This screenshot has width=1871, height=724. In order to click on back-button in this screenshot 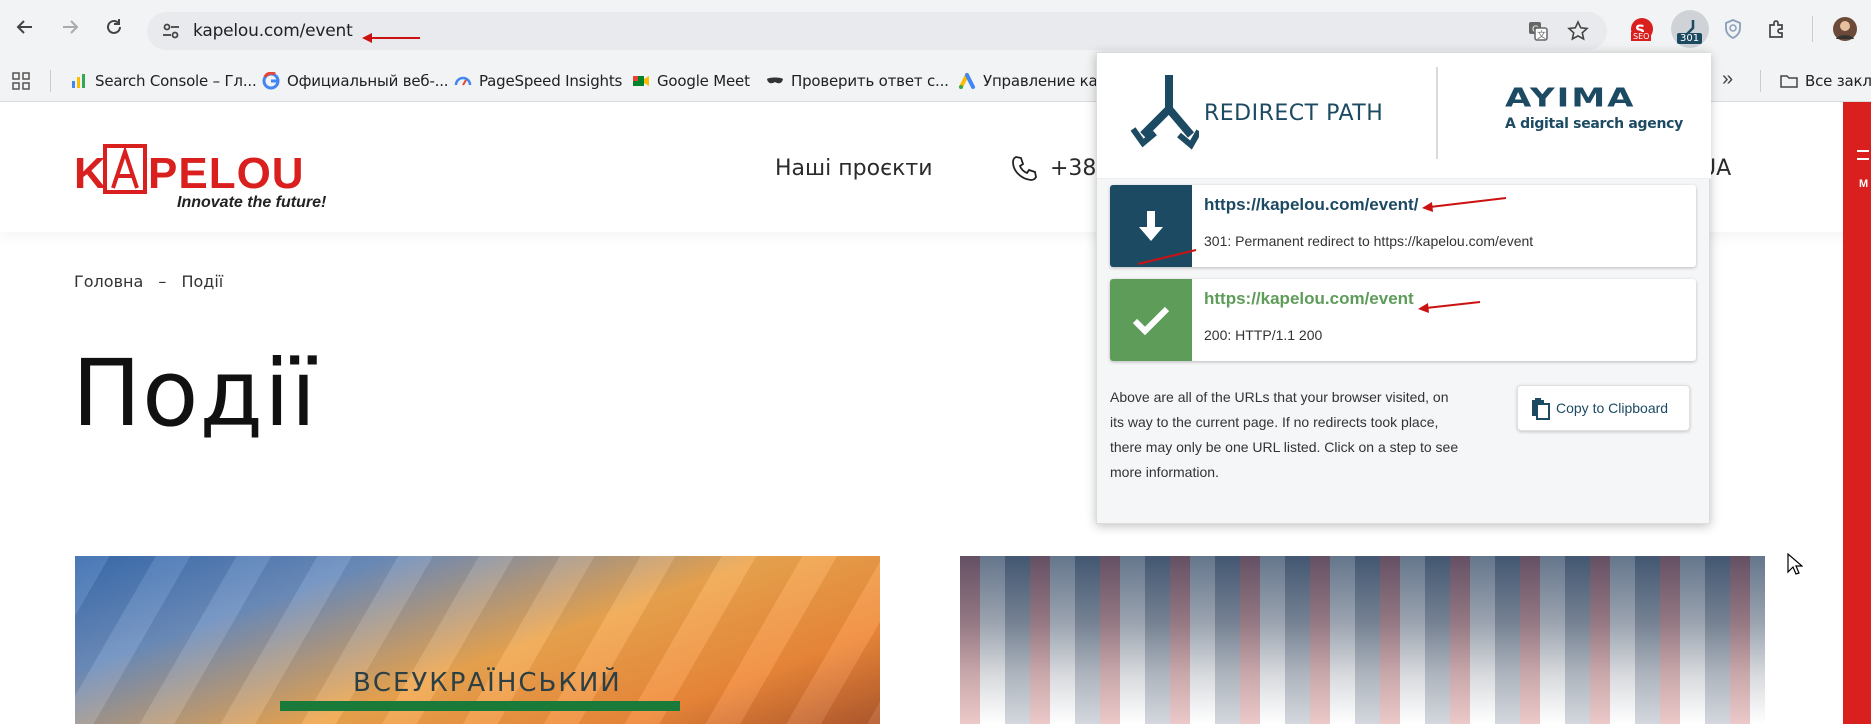, I will do `click(25, 27)`.